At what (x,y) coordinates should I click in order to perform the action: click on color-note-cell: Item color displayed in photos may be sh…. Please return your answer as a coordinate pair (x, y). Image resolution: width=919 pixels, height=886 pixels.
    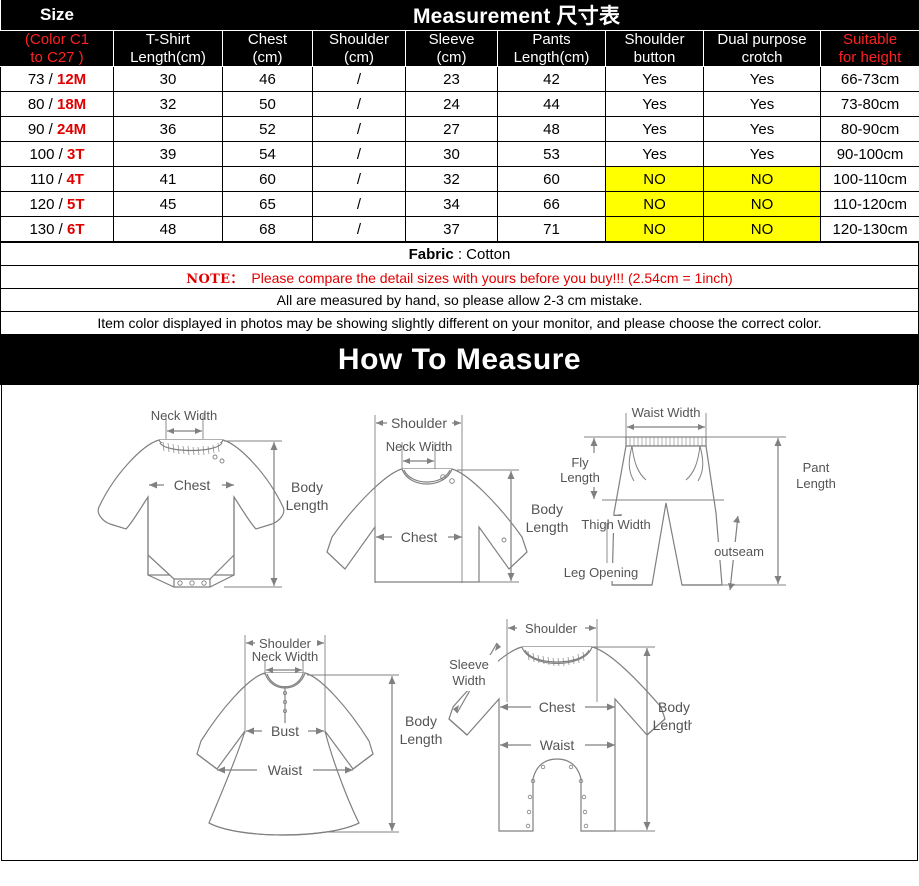
    Looking at the image, I should click on (459, 323).